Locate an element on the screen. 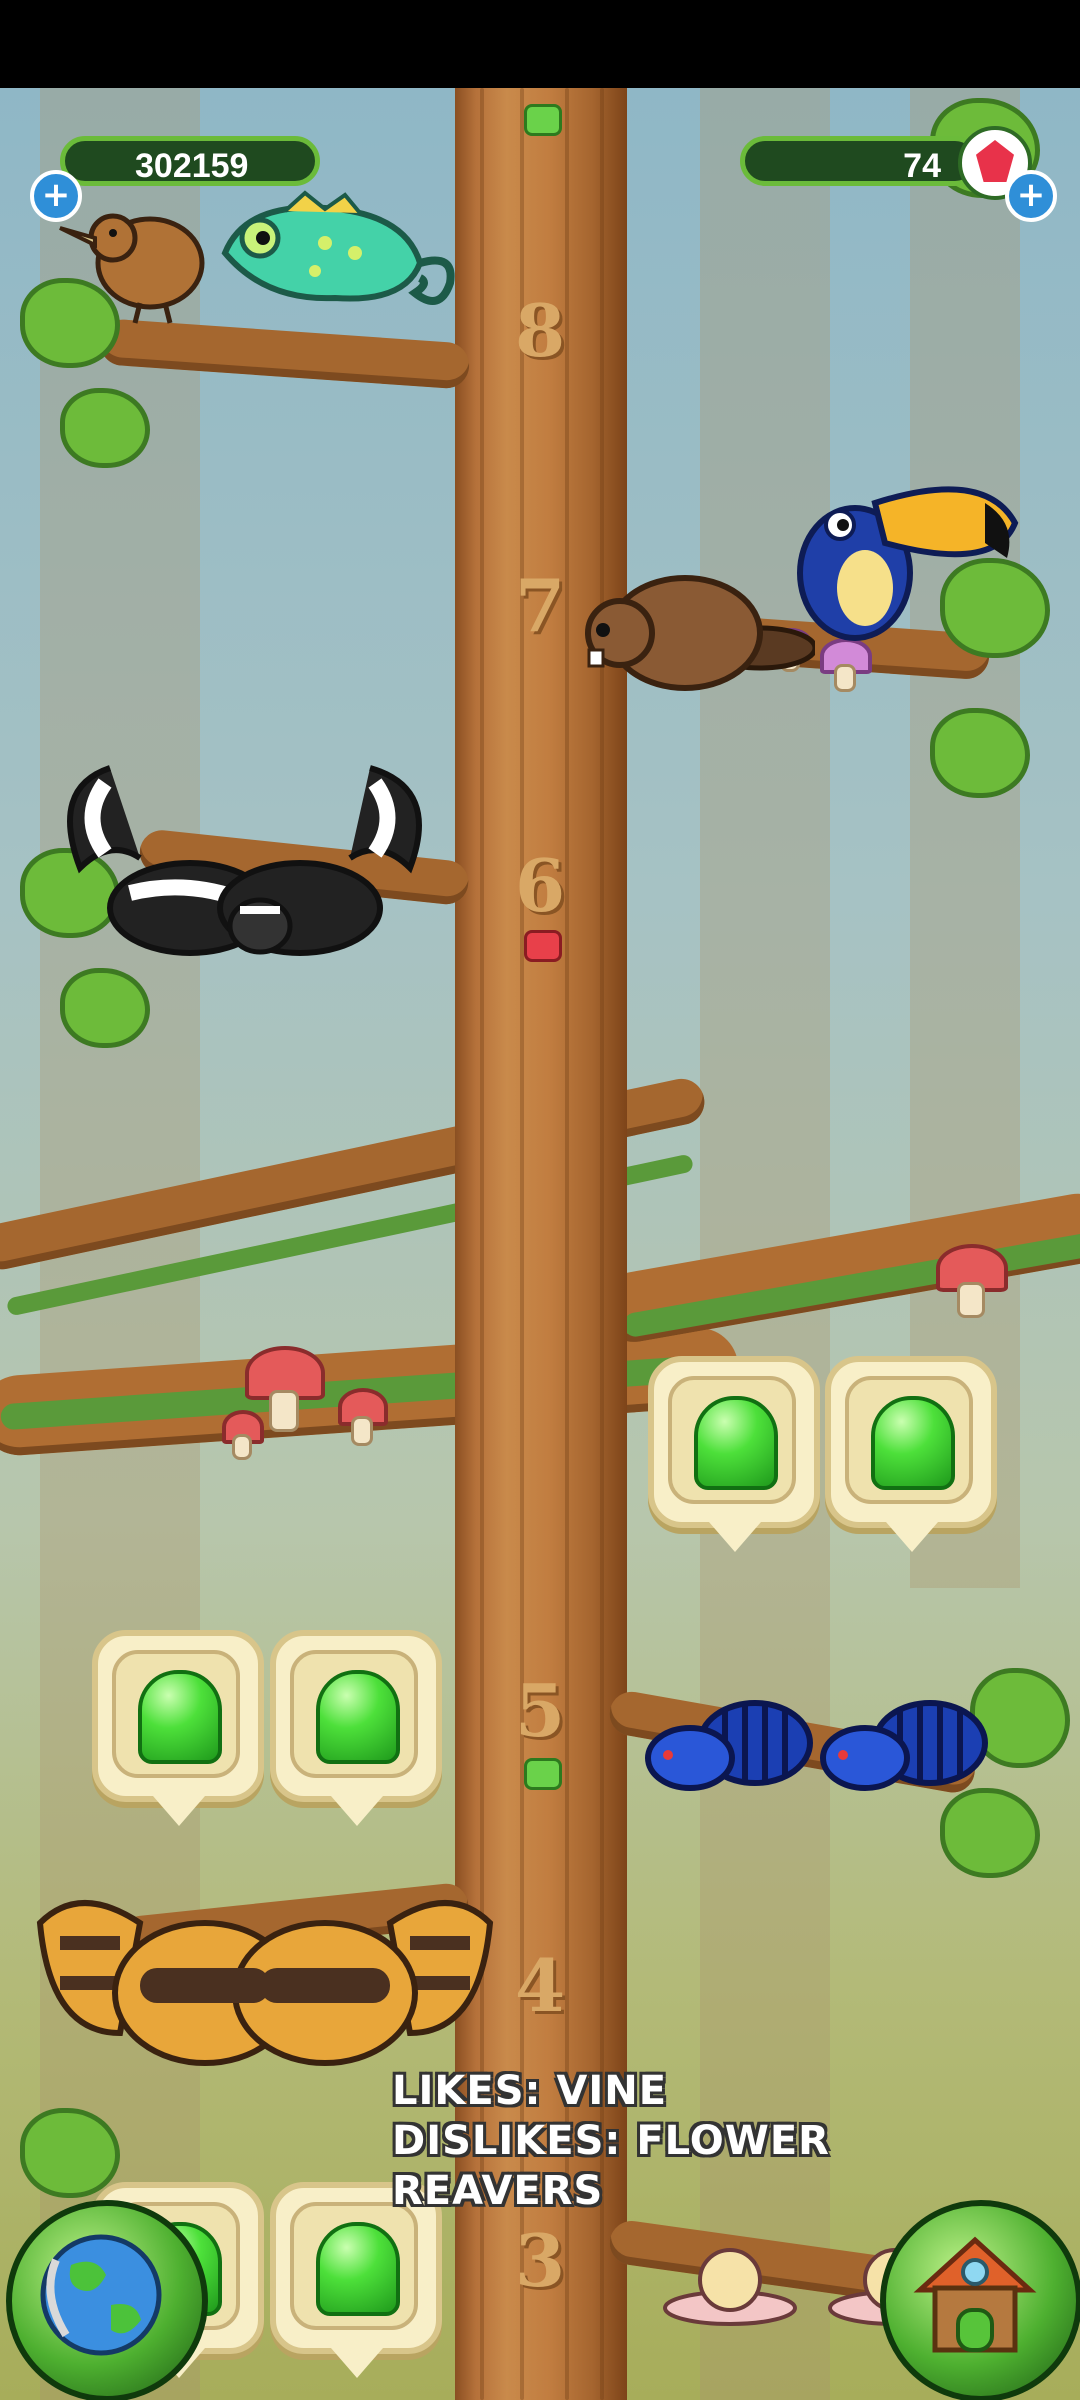 The width and height of the screenshot is (1080, 2400). floor-number-4: 4 is located at coordinates (540, 1985).